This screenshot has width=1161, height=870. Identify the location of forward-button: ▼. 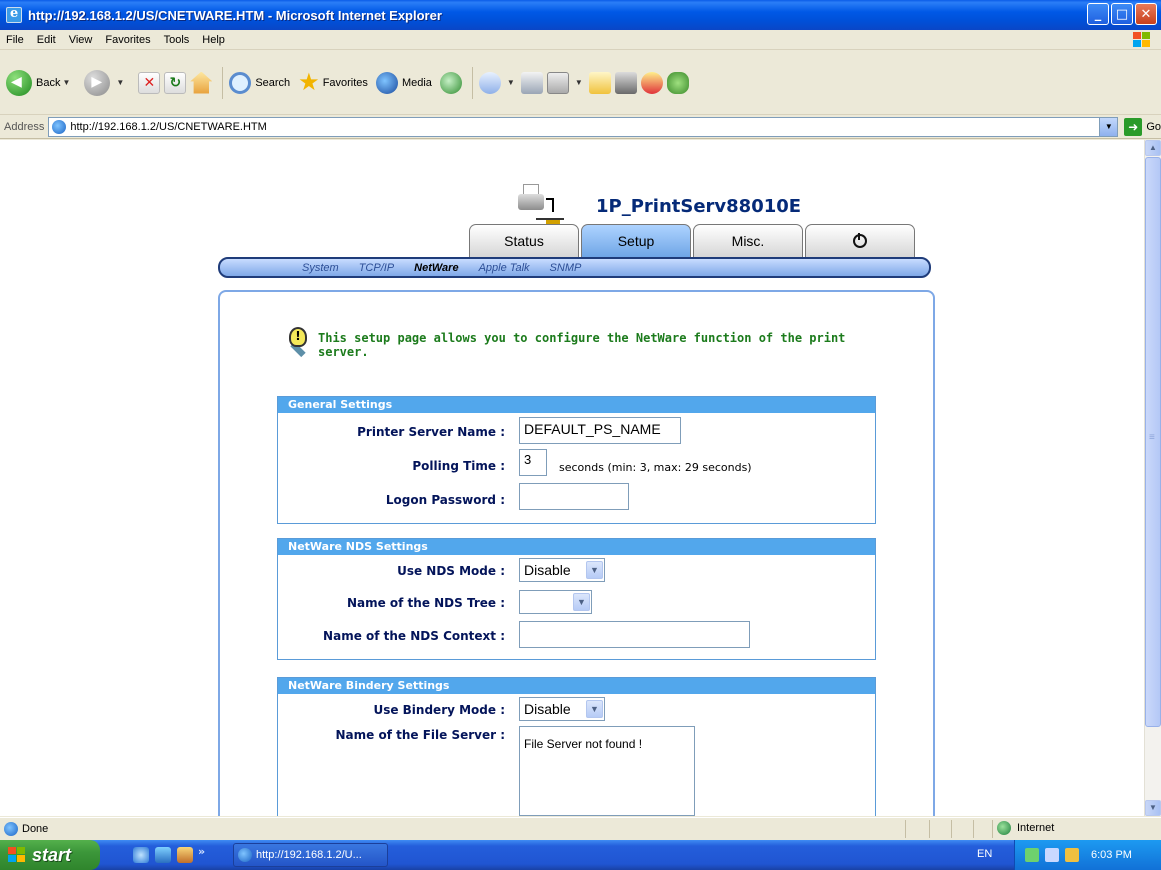
(107, 82).